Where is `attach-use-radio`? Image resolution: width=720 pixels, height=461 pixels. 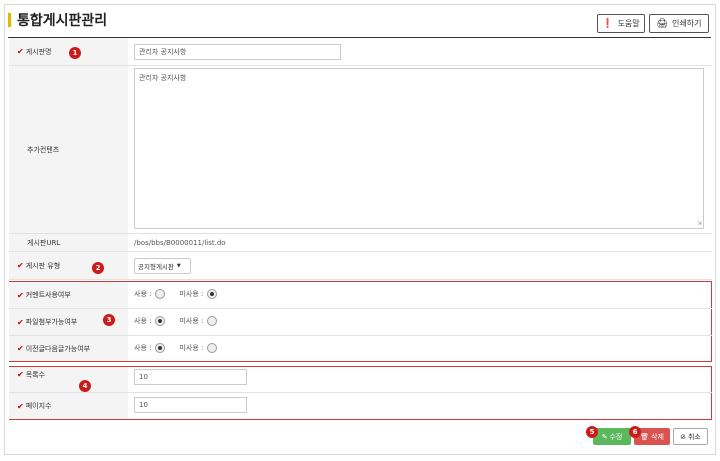 attach-use-radio is located at coordinates (160, 321).